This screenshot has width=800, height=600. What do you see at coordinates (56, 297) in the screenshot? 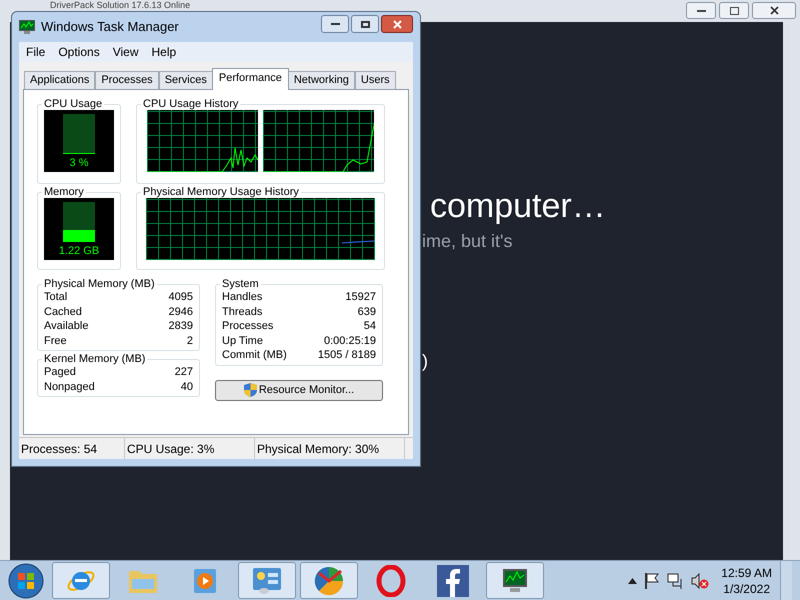
I see `stat-label: Total` at bounding box center [56, 297].